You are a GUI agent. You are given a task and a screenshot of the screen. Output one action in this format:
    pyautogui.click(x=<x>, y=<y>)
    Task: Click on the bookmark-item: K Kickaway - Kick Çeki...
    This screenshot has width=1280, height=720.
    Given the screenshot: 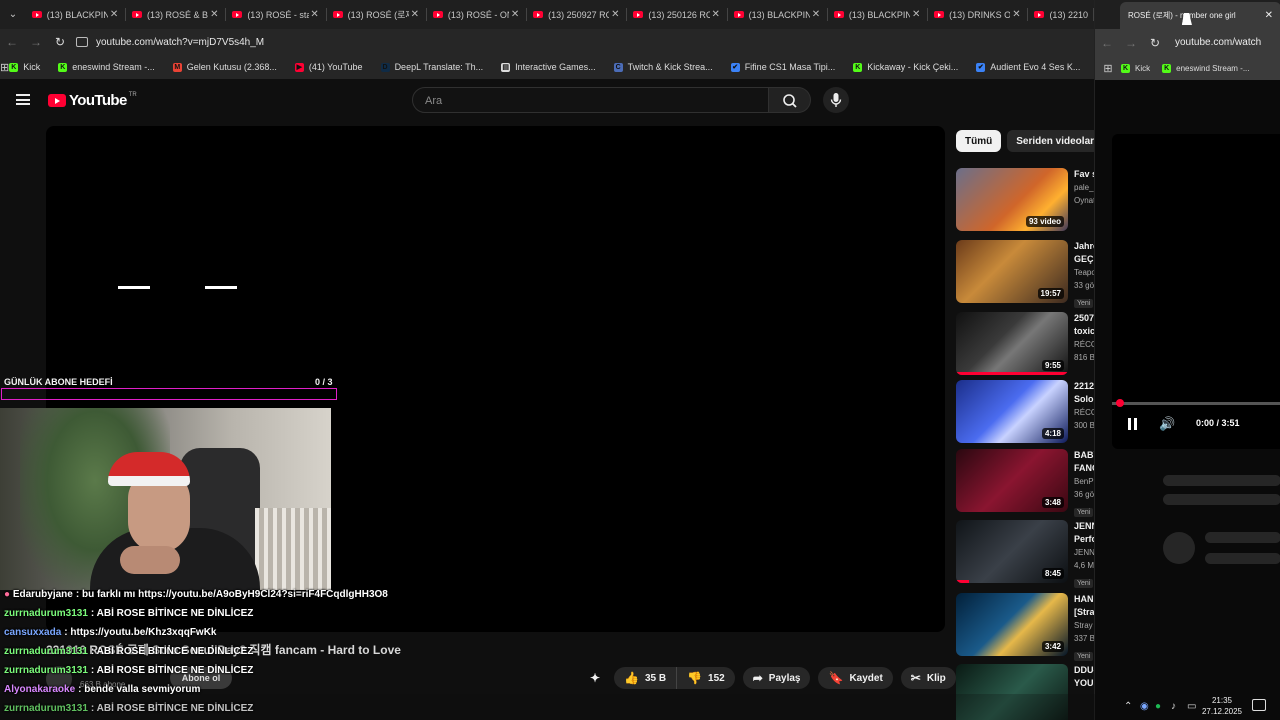 What is the action you would take?
    pyautogui.click(x=905, y=67)
    